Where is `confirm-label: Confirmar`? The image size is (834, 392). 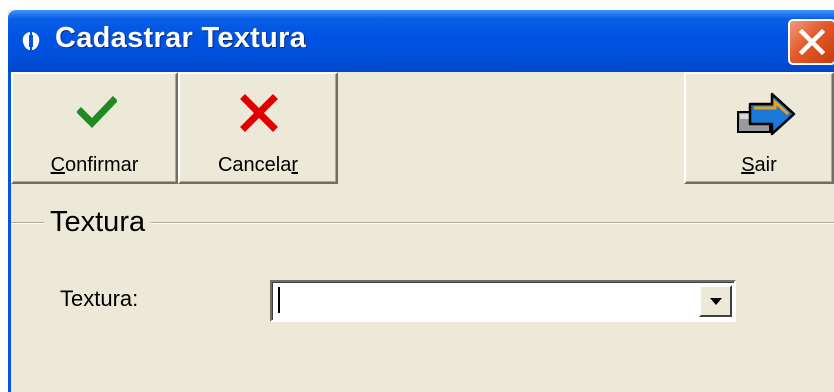
confirm-label: Confirmar is located at coordinates (94, 165).